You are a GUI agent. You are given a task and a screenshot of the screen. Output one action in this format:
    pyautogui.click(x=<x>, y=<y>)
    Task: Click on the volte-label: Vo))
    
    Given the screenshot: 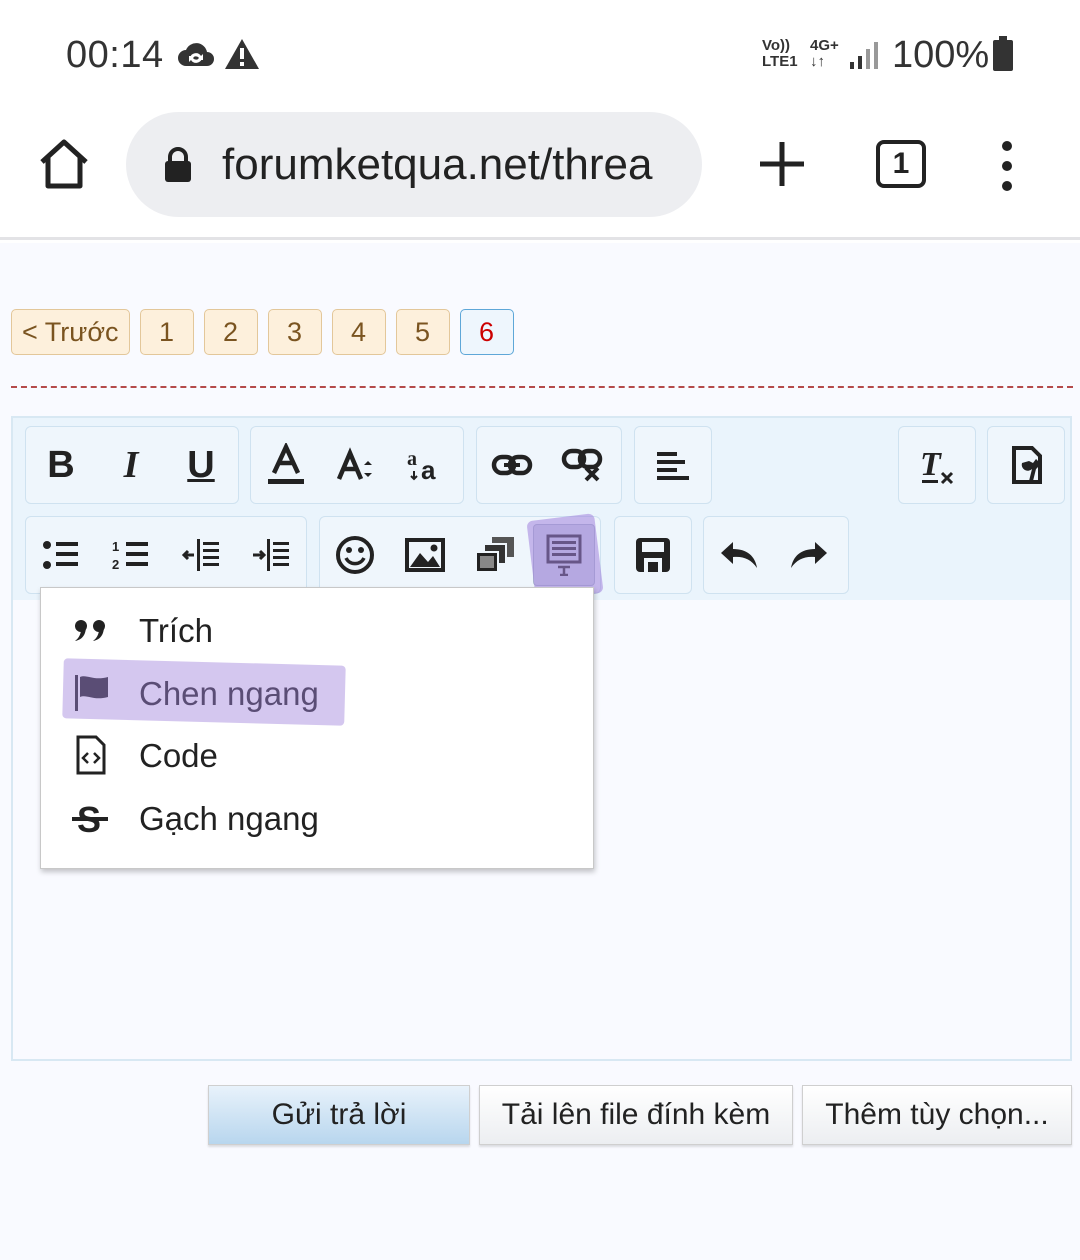 What is the action you would take?
    pyautogui.click(x=776, y=45)
    